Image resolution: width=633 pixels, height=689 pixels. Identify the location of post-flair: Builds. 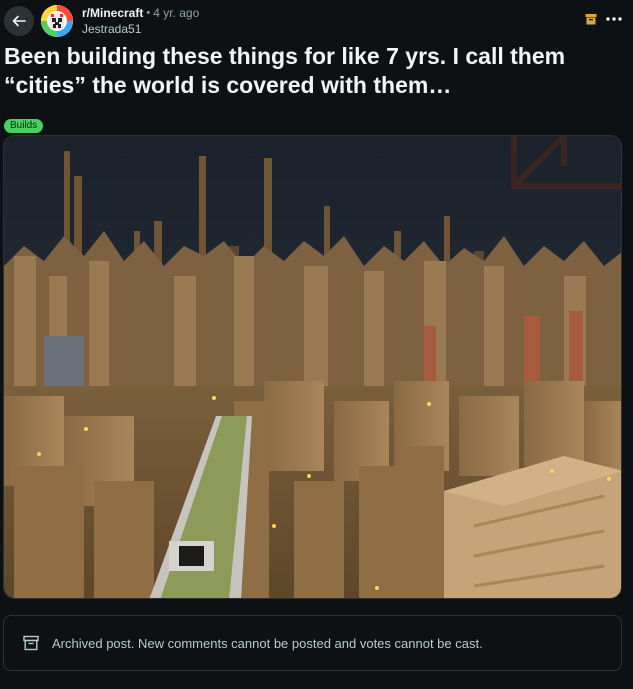
(24, 126).